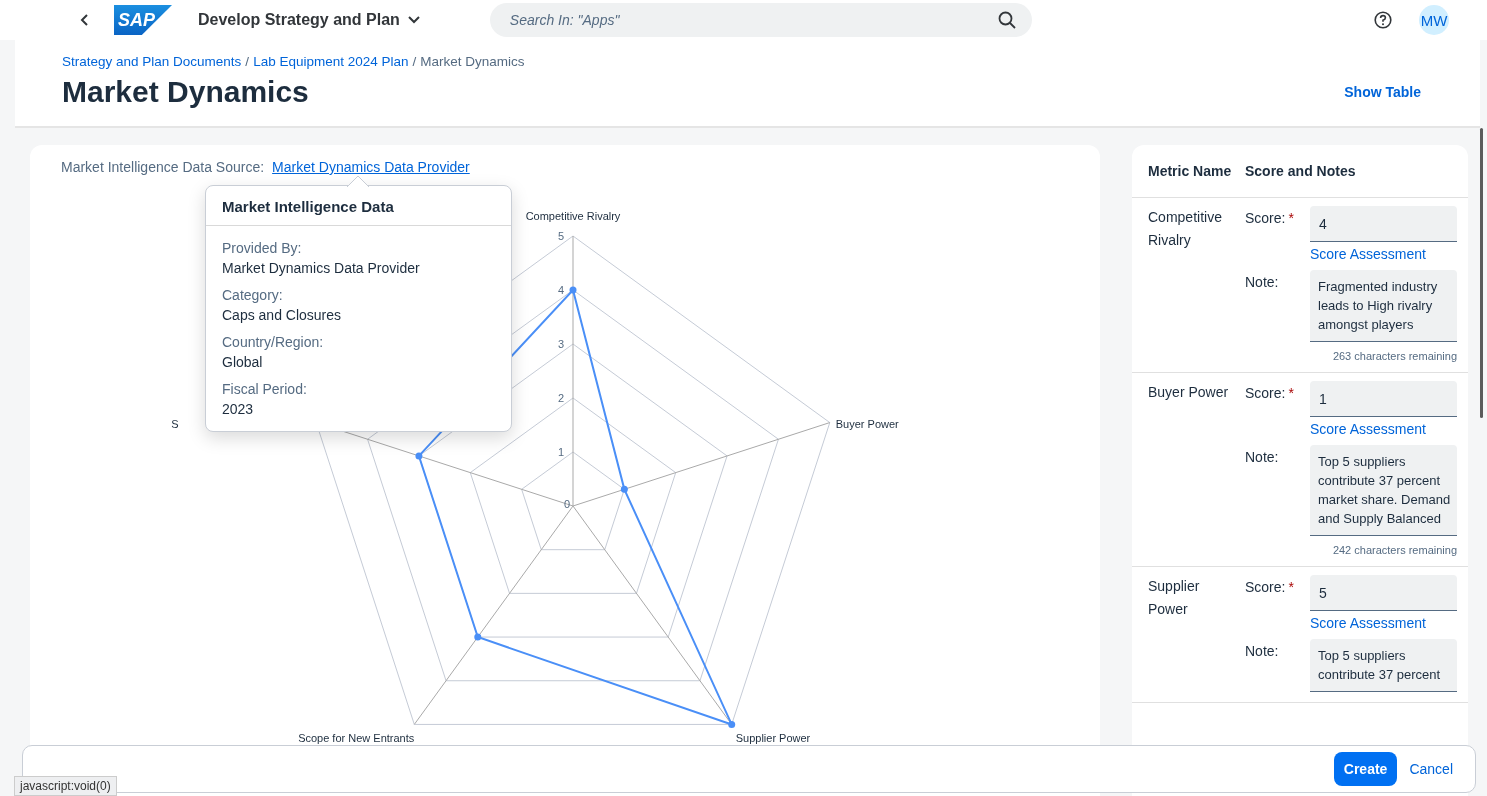 This screenshot has width=1487, height=796. I want to click on character-counter: 242 characters remaining, so click(1394, 550).